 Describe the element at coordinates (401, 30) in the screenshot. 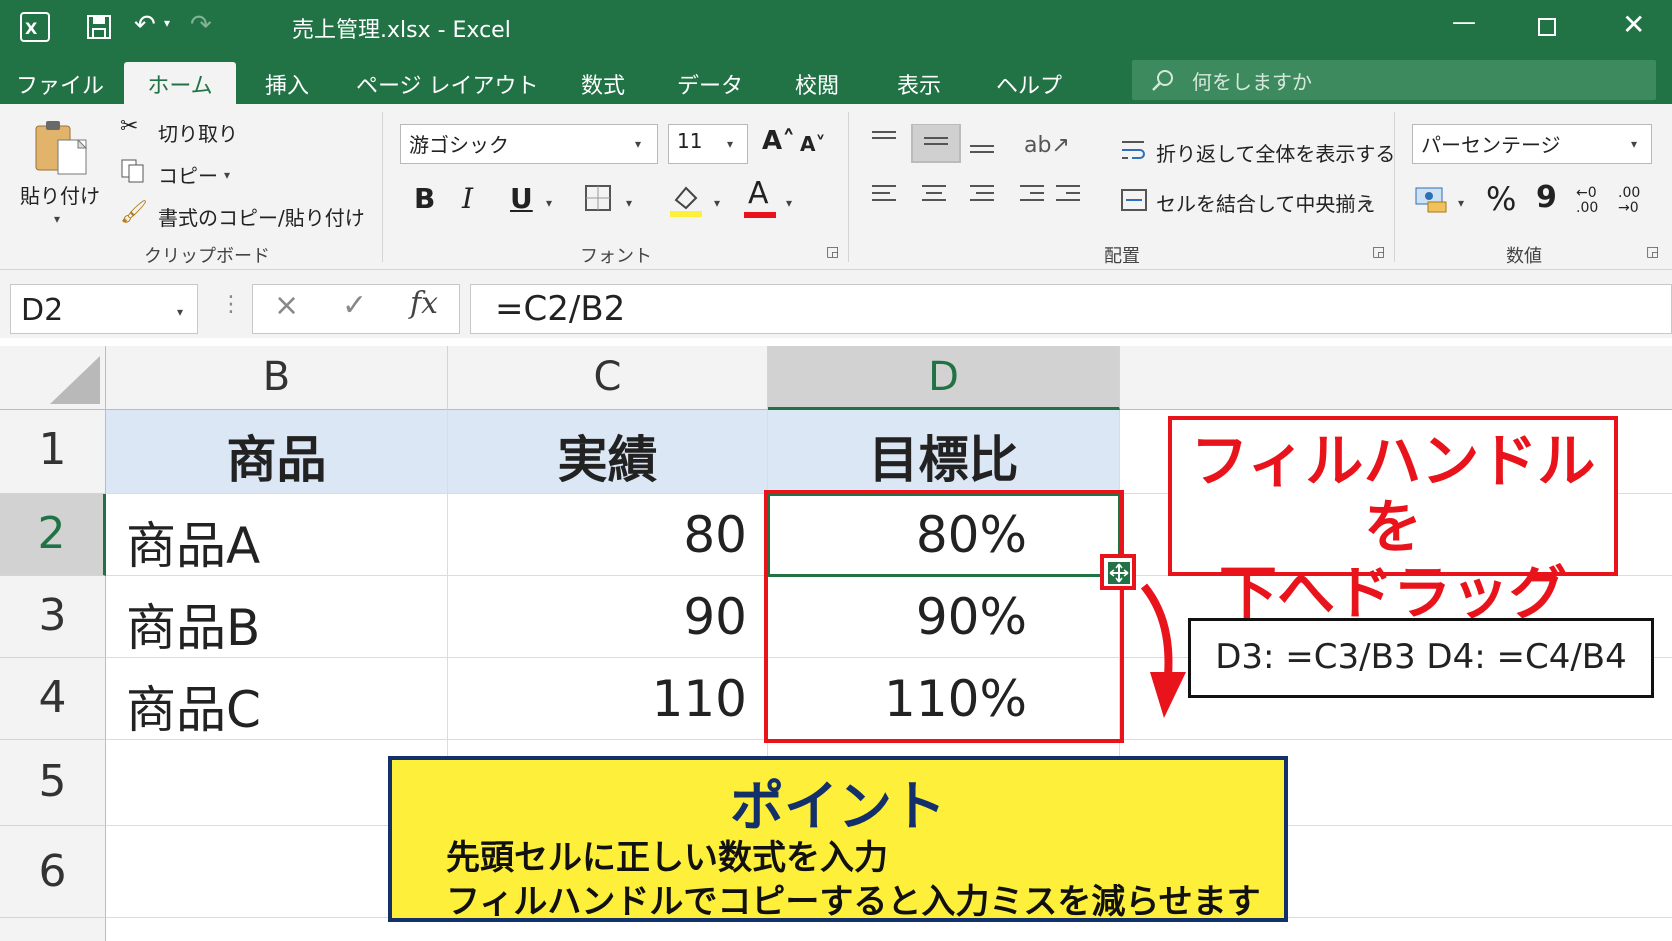

I see `window-title: 売上管理.xlsx - Excel` at that location.